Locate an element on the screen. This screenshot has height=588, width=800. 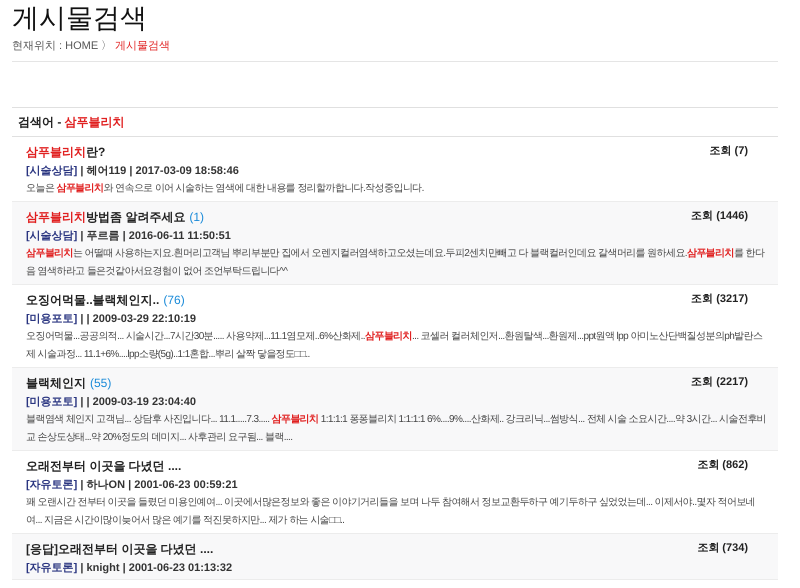
comment-count: (55) is located at coordinates (101, 383).